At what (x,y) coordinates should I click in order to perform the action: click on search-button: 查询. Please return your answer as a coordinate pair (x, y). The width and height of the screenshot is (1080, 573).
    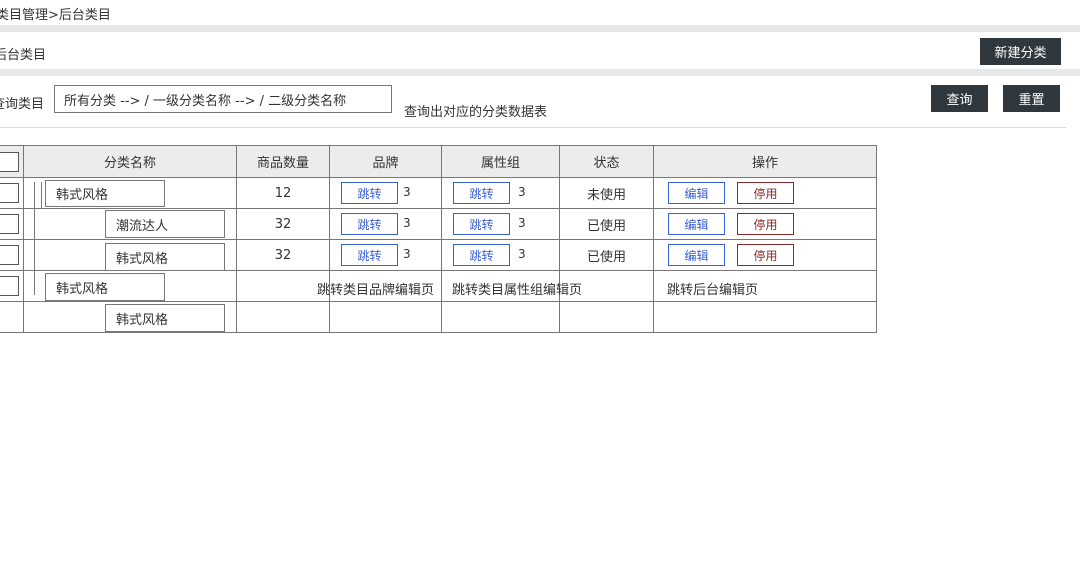
    Looking at the image, I should click on (959, 98).